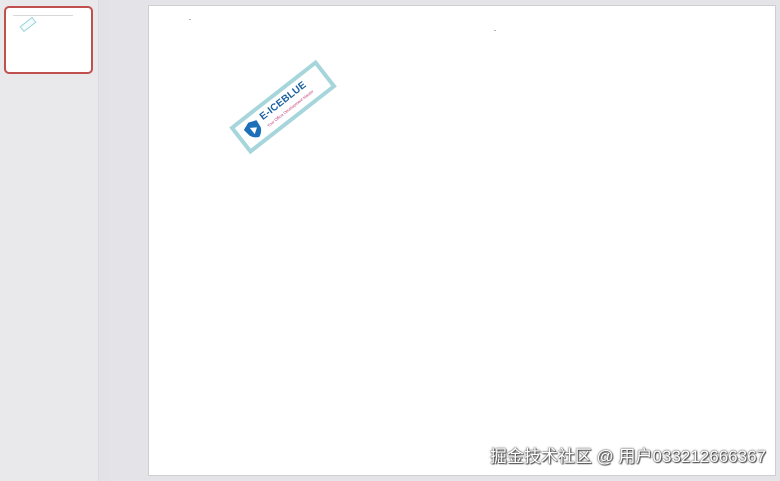 Image resolution: width=780 pixels, height=481 pixels. I want to click on shield-play-icon, so click(252, 129).